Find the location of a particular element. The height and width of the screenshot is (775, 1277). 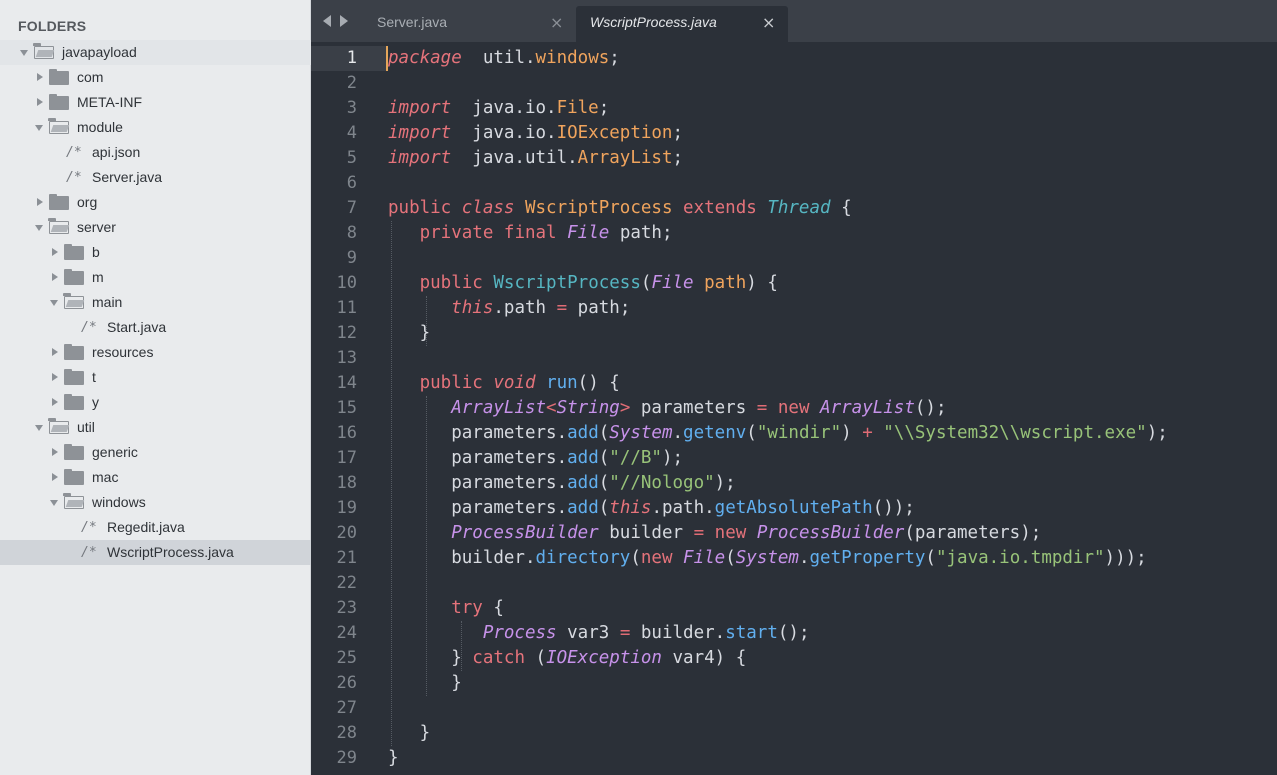

code-line: Process var3 = builder.start(); is located at coordinates (778, 633).